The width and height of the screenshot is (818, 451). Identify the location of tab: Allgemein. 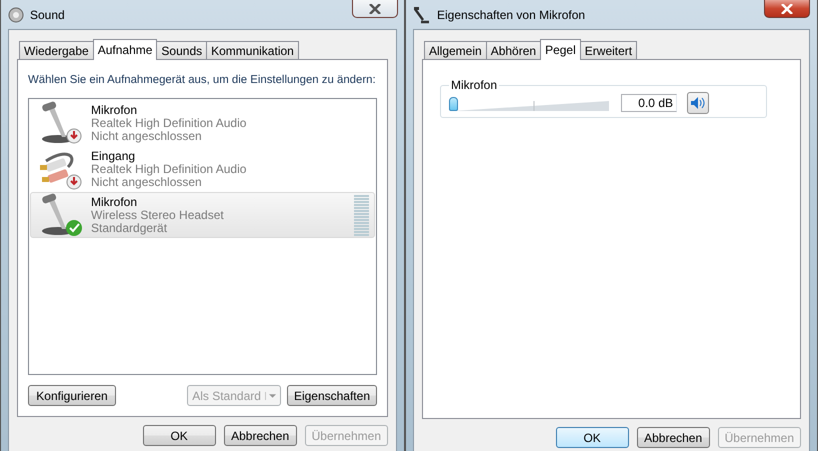
(455, 50).